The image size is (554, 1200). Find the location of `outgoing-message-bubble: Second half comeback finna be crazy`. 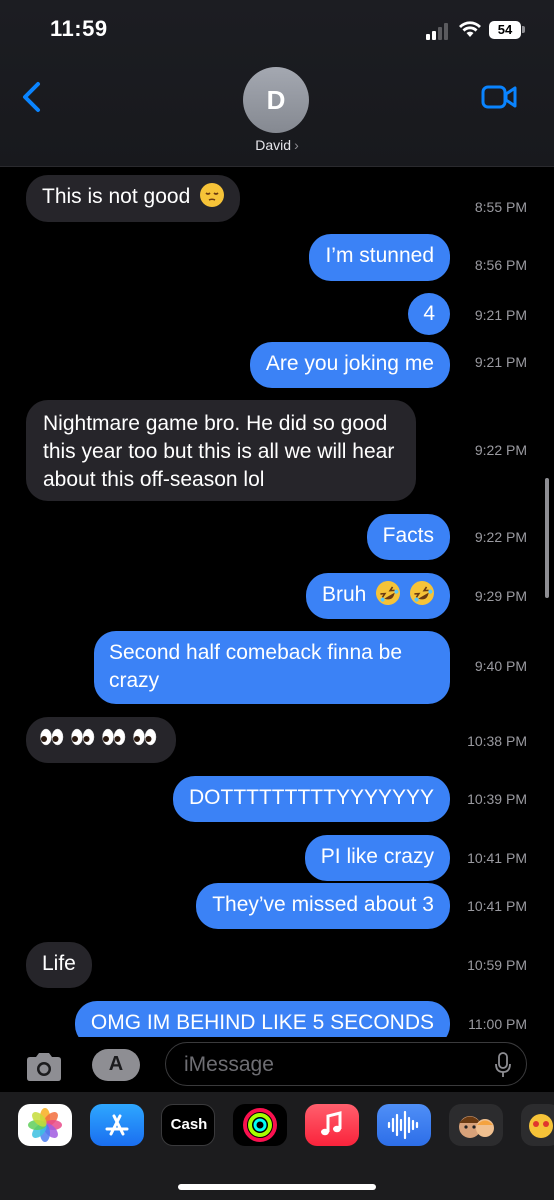

outgoing-message-bubble: Second half comeback finna be crazy is located at coordinates (272, 667).